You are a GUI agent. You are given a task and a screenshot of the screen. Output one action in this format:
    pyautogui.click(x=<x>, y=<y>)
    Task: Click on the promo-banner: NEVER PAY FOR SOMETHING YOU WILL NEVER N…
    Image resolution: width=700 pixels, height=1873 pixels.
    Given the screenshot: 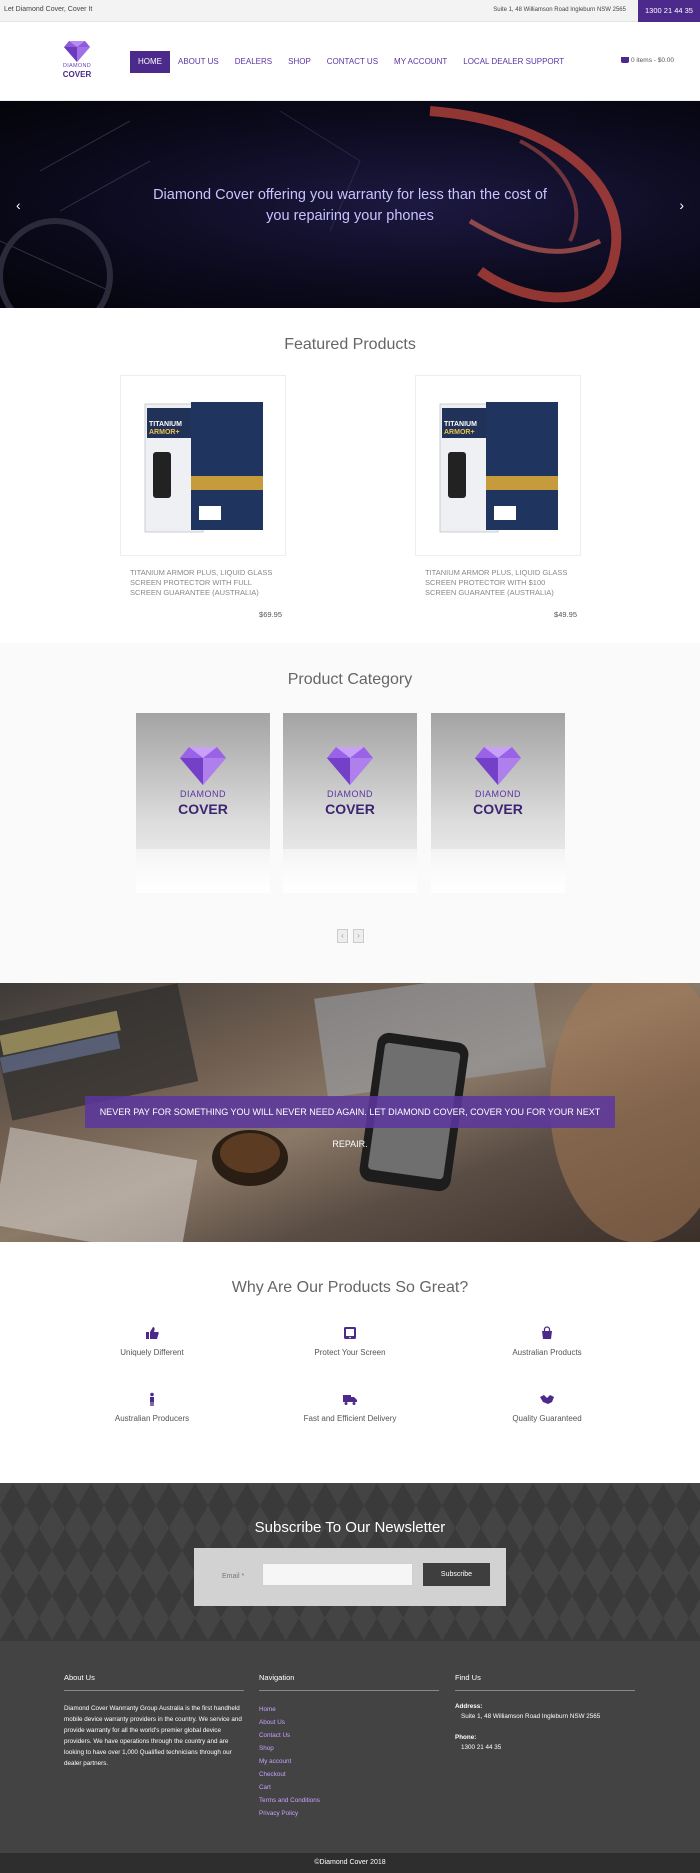 What is the action you would take?
    pyautogui.click(x=350, y=1112)
    